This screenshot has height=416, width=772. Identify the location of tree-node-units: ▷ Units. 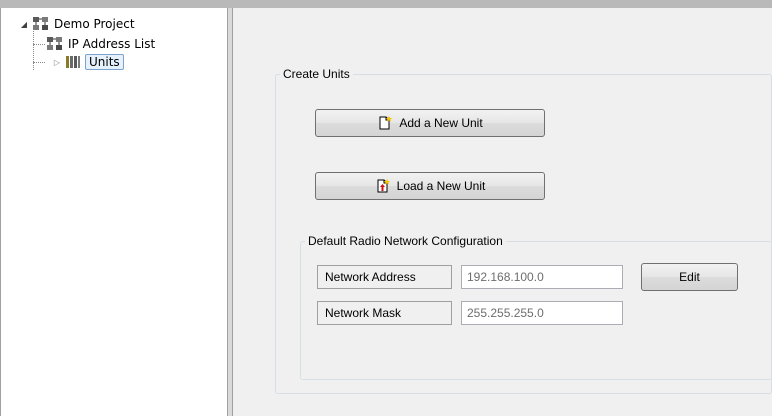
(88, 62).